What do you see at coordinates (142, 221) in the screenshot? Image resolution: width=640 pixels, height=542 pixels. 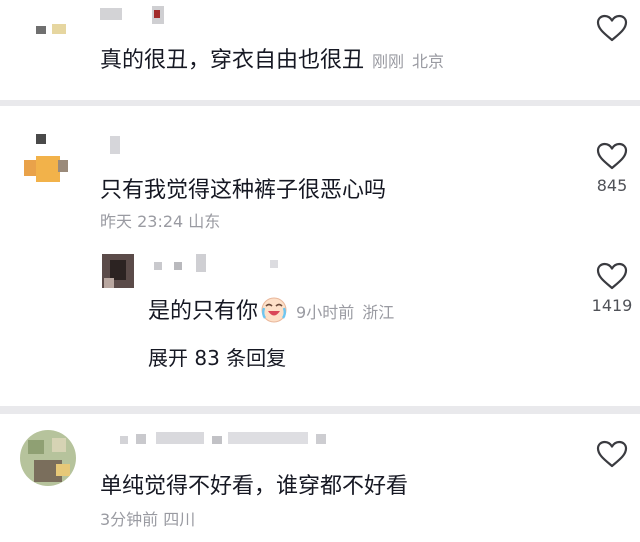 I see `comment-time: 昨天 23:24` at bounding box center [142, 221].